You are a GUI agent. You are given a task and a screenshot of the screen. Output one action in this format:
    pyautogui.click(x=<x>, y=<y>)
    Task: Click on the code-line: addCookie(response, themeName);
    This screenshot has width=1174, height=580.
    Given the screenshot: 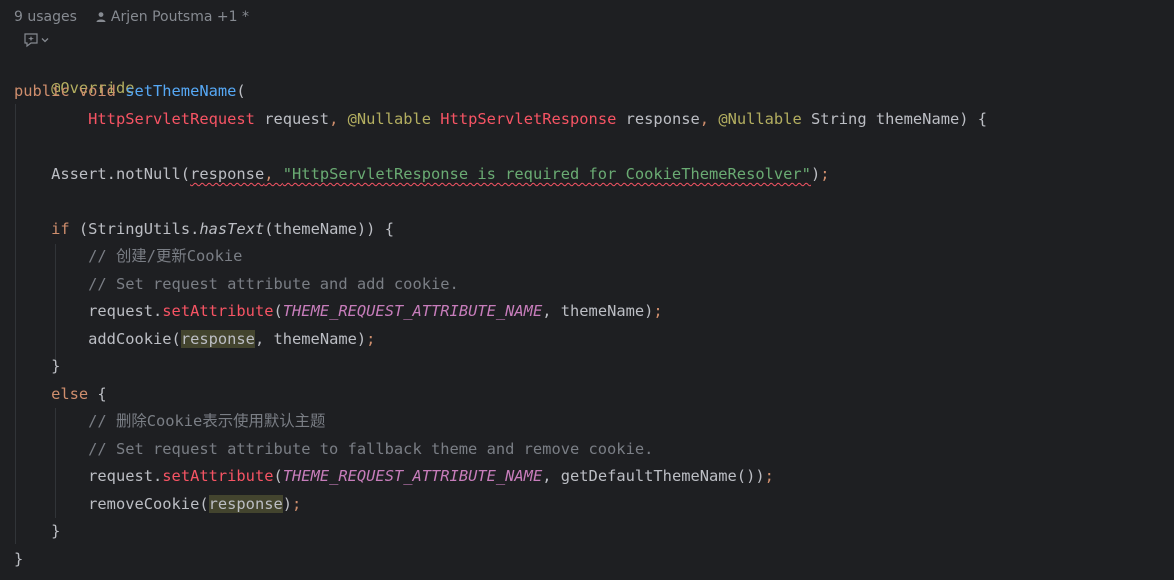 What is the action you would take?
    pyautogui.click(x=194, y=339)
    